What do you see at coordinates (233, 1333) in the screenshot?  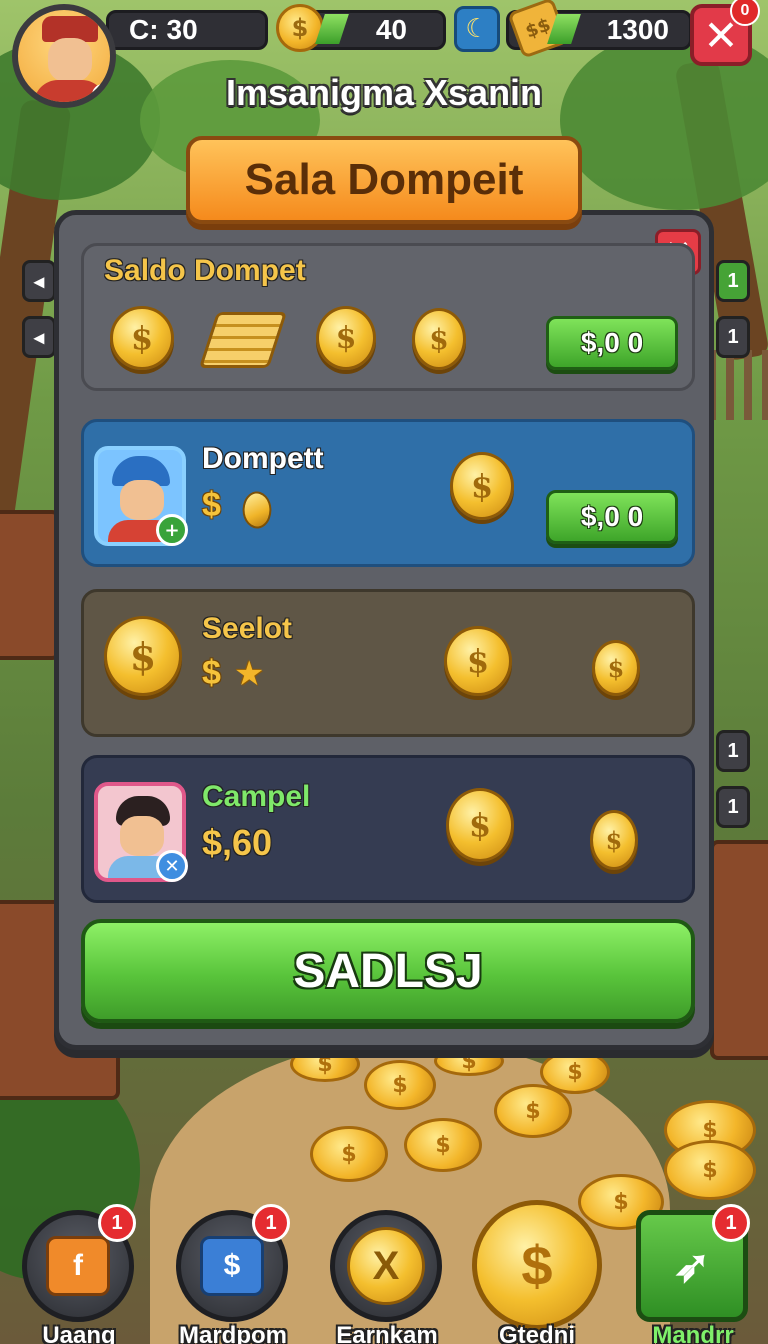 I see `nav-label: Mardpom` at bounding box center [233, 1333].